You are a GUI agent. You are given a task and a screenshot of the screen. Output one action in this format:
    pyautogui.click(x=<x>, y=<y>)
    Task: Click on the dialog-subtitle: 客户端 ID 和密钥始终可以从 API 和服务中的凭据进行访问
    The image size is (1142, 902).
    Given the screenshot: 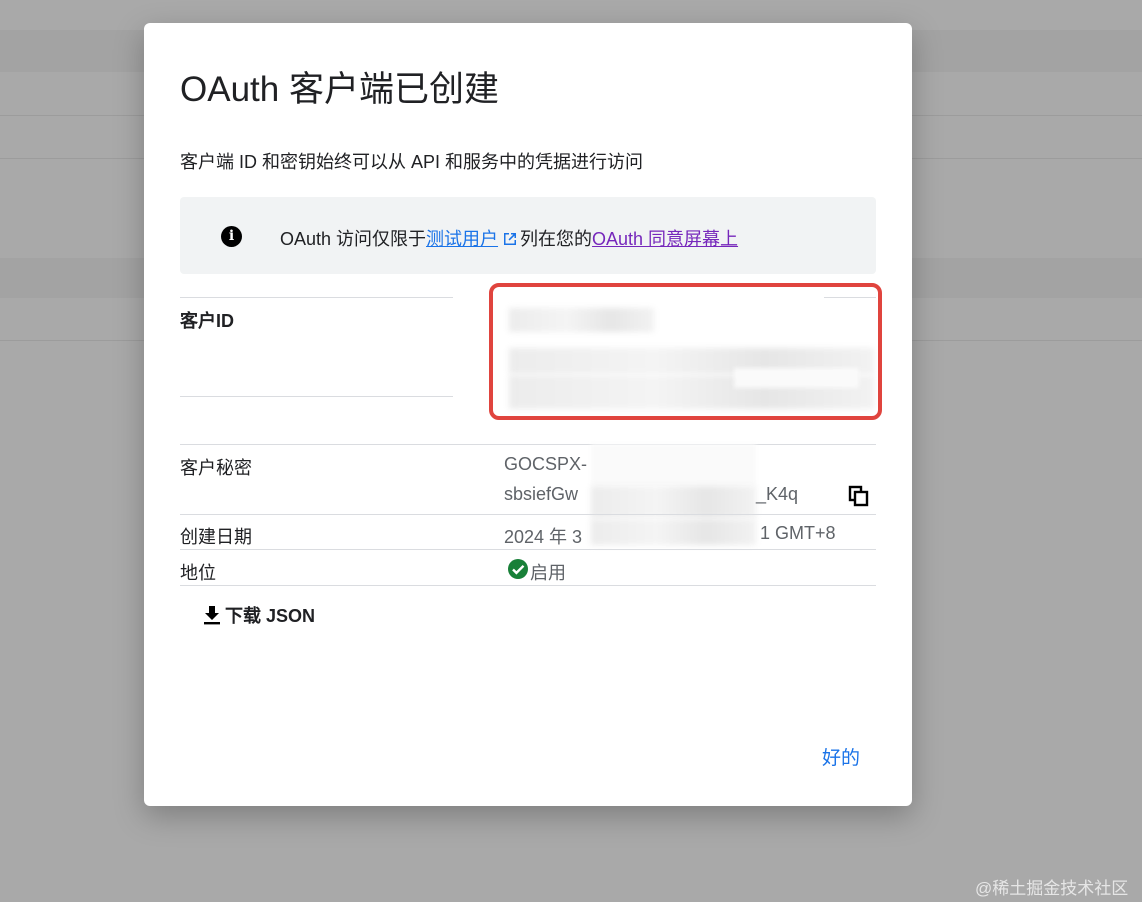 What is the action you would take?
    pyautogui.click(x=412, y=162)
    